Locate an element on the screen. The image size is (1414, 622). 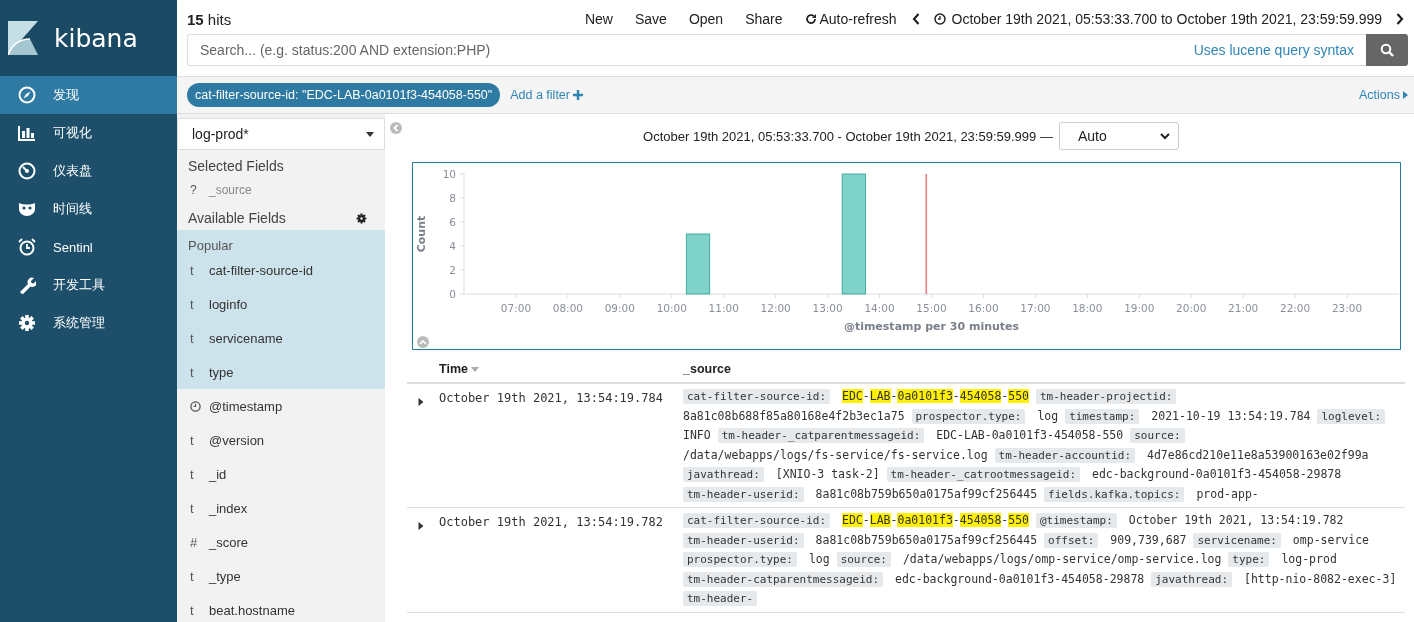
tick-label: 21:00 is located at coordinates (1243, 308).